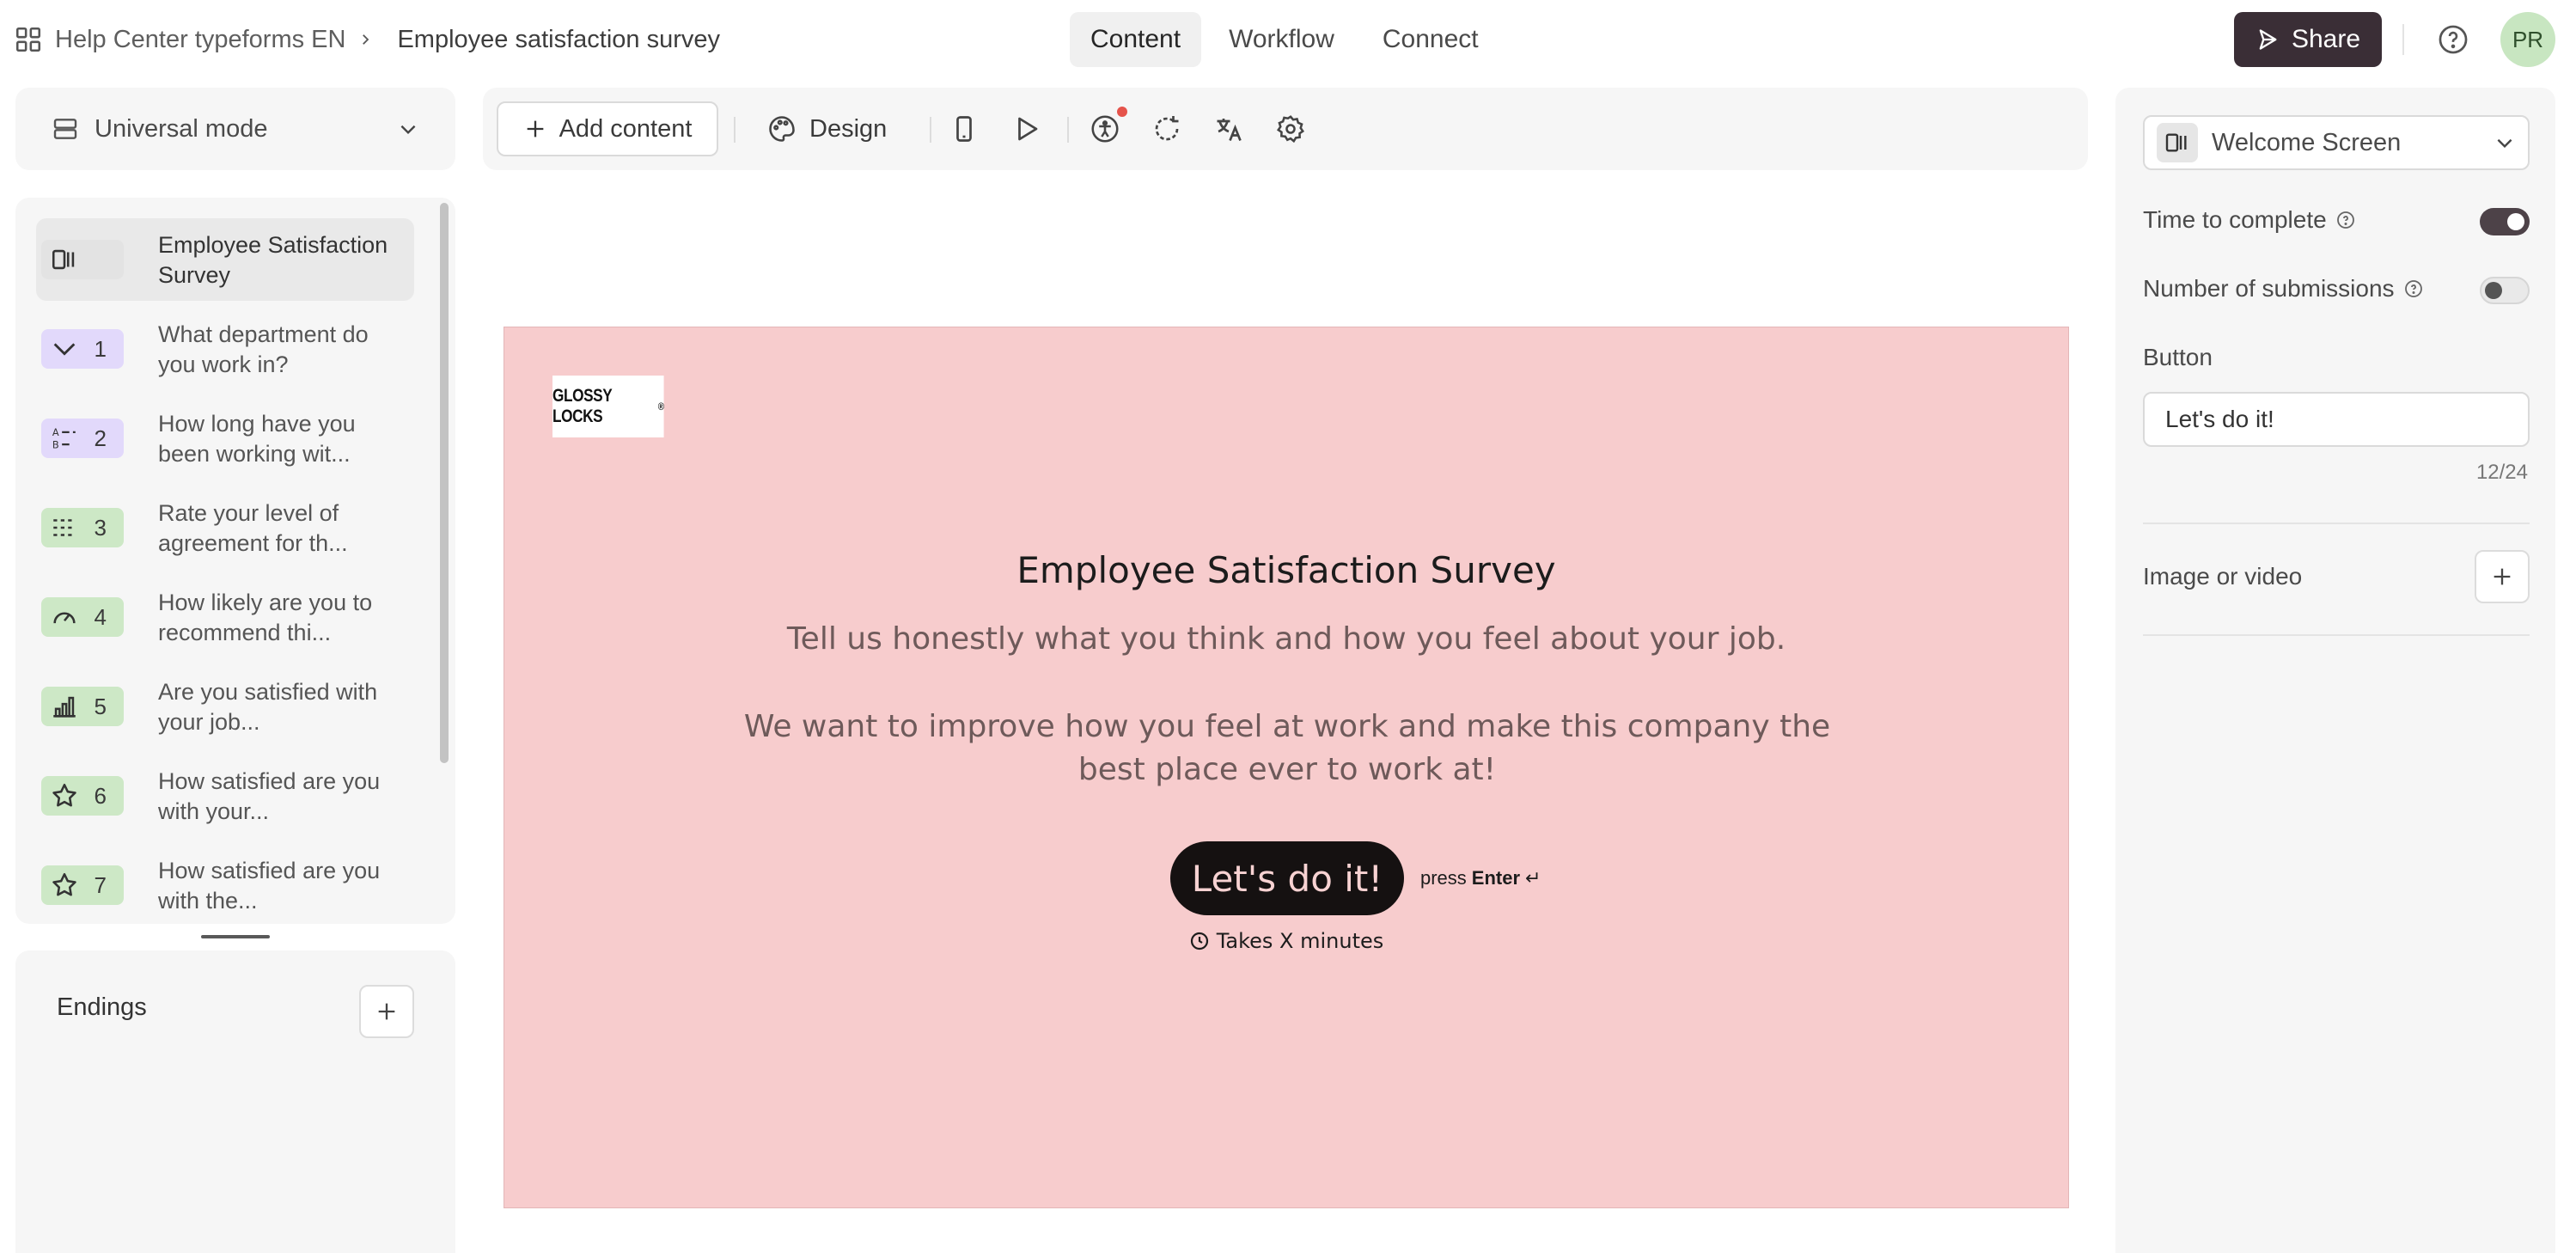  Describe the element at coordinates (1136, 39) in the screenshot. I see `tab-content: Content` at that location.